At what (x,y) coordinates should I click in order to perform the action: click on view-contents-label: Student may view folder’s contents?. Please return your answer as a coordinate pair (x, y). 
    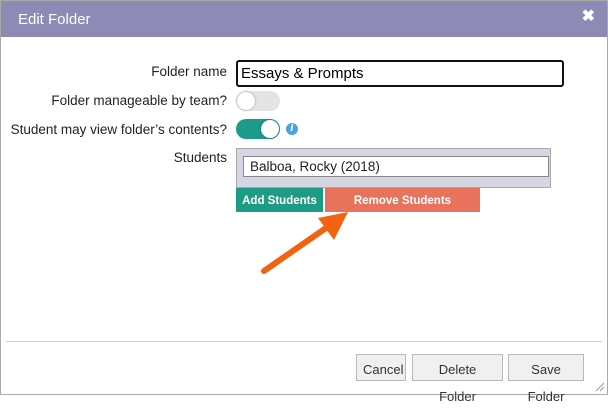
    Looking at the image, I should click on (118, 129).